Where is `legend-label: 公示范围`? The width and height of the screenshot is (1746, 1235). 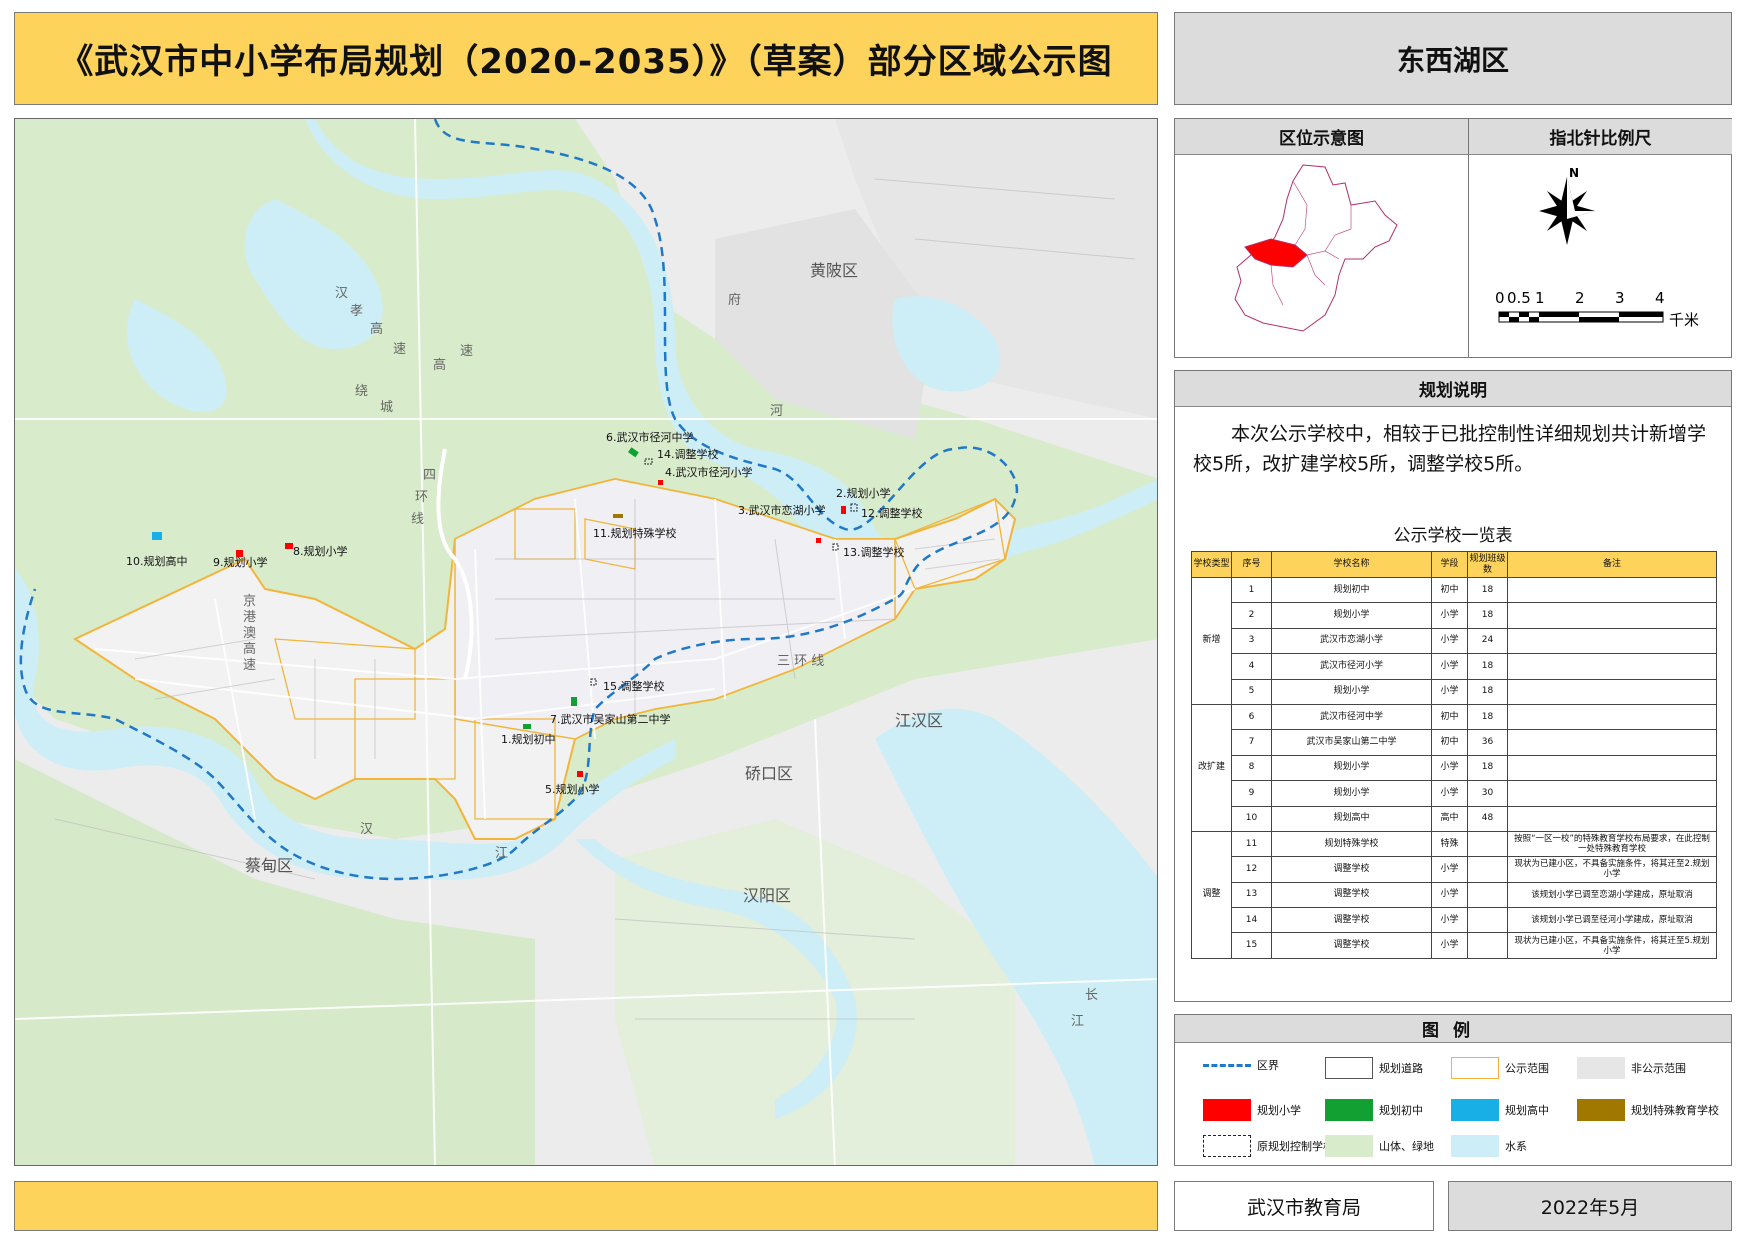
legend-label: 公示范围 is located at coordinates (1527, 1068).